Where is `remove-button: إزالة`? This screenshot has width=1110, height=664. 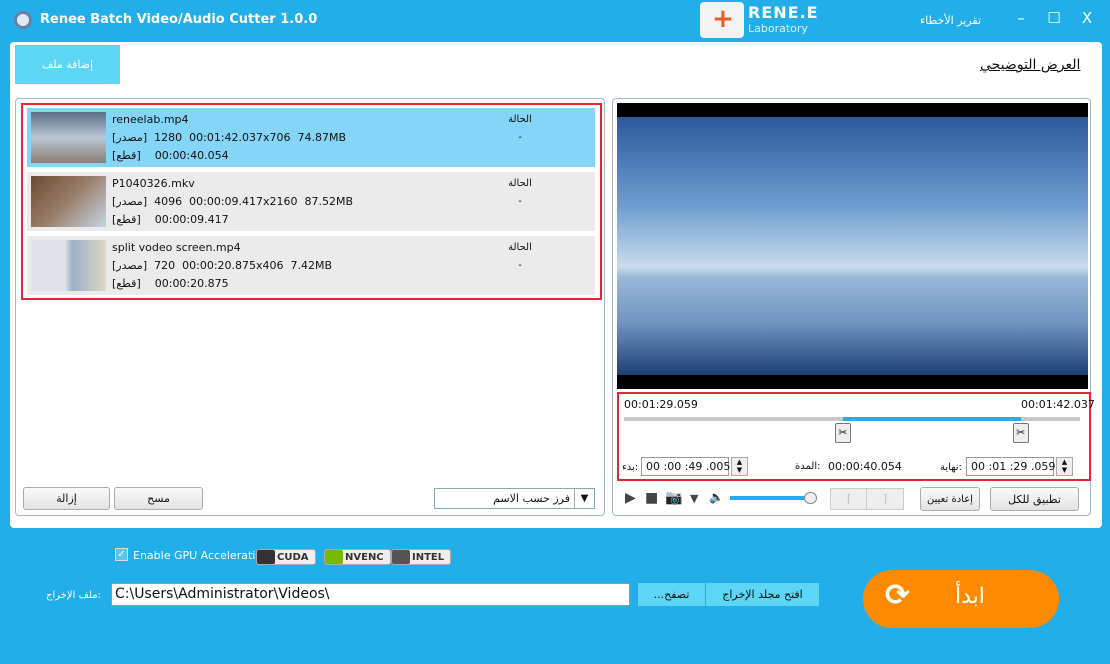 remove-button: إزالة is located at coordinates (66, 498).